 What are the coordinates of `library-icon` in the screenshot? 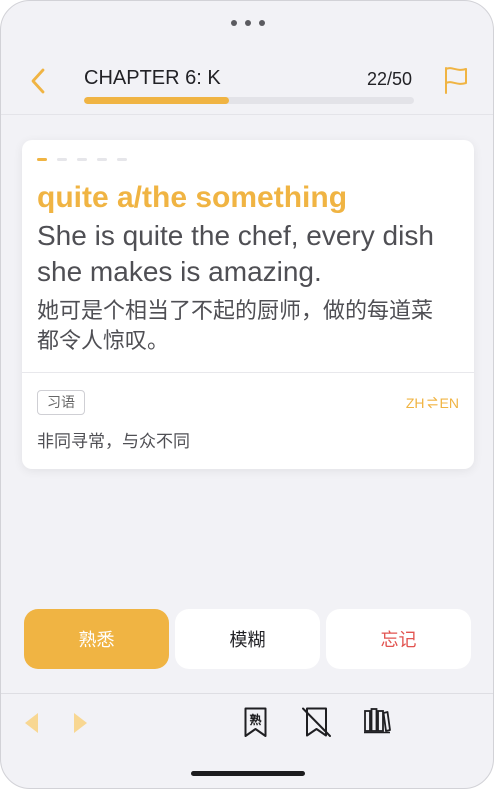 It's located at (377, 721).